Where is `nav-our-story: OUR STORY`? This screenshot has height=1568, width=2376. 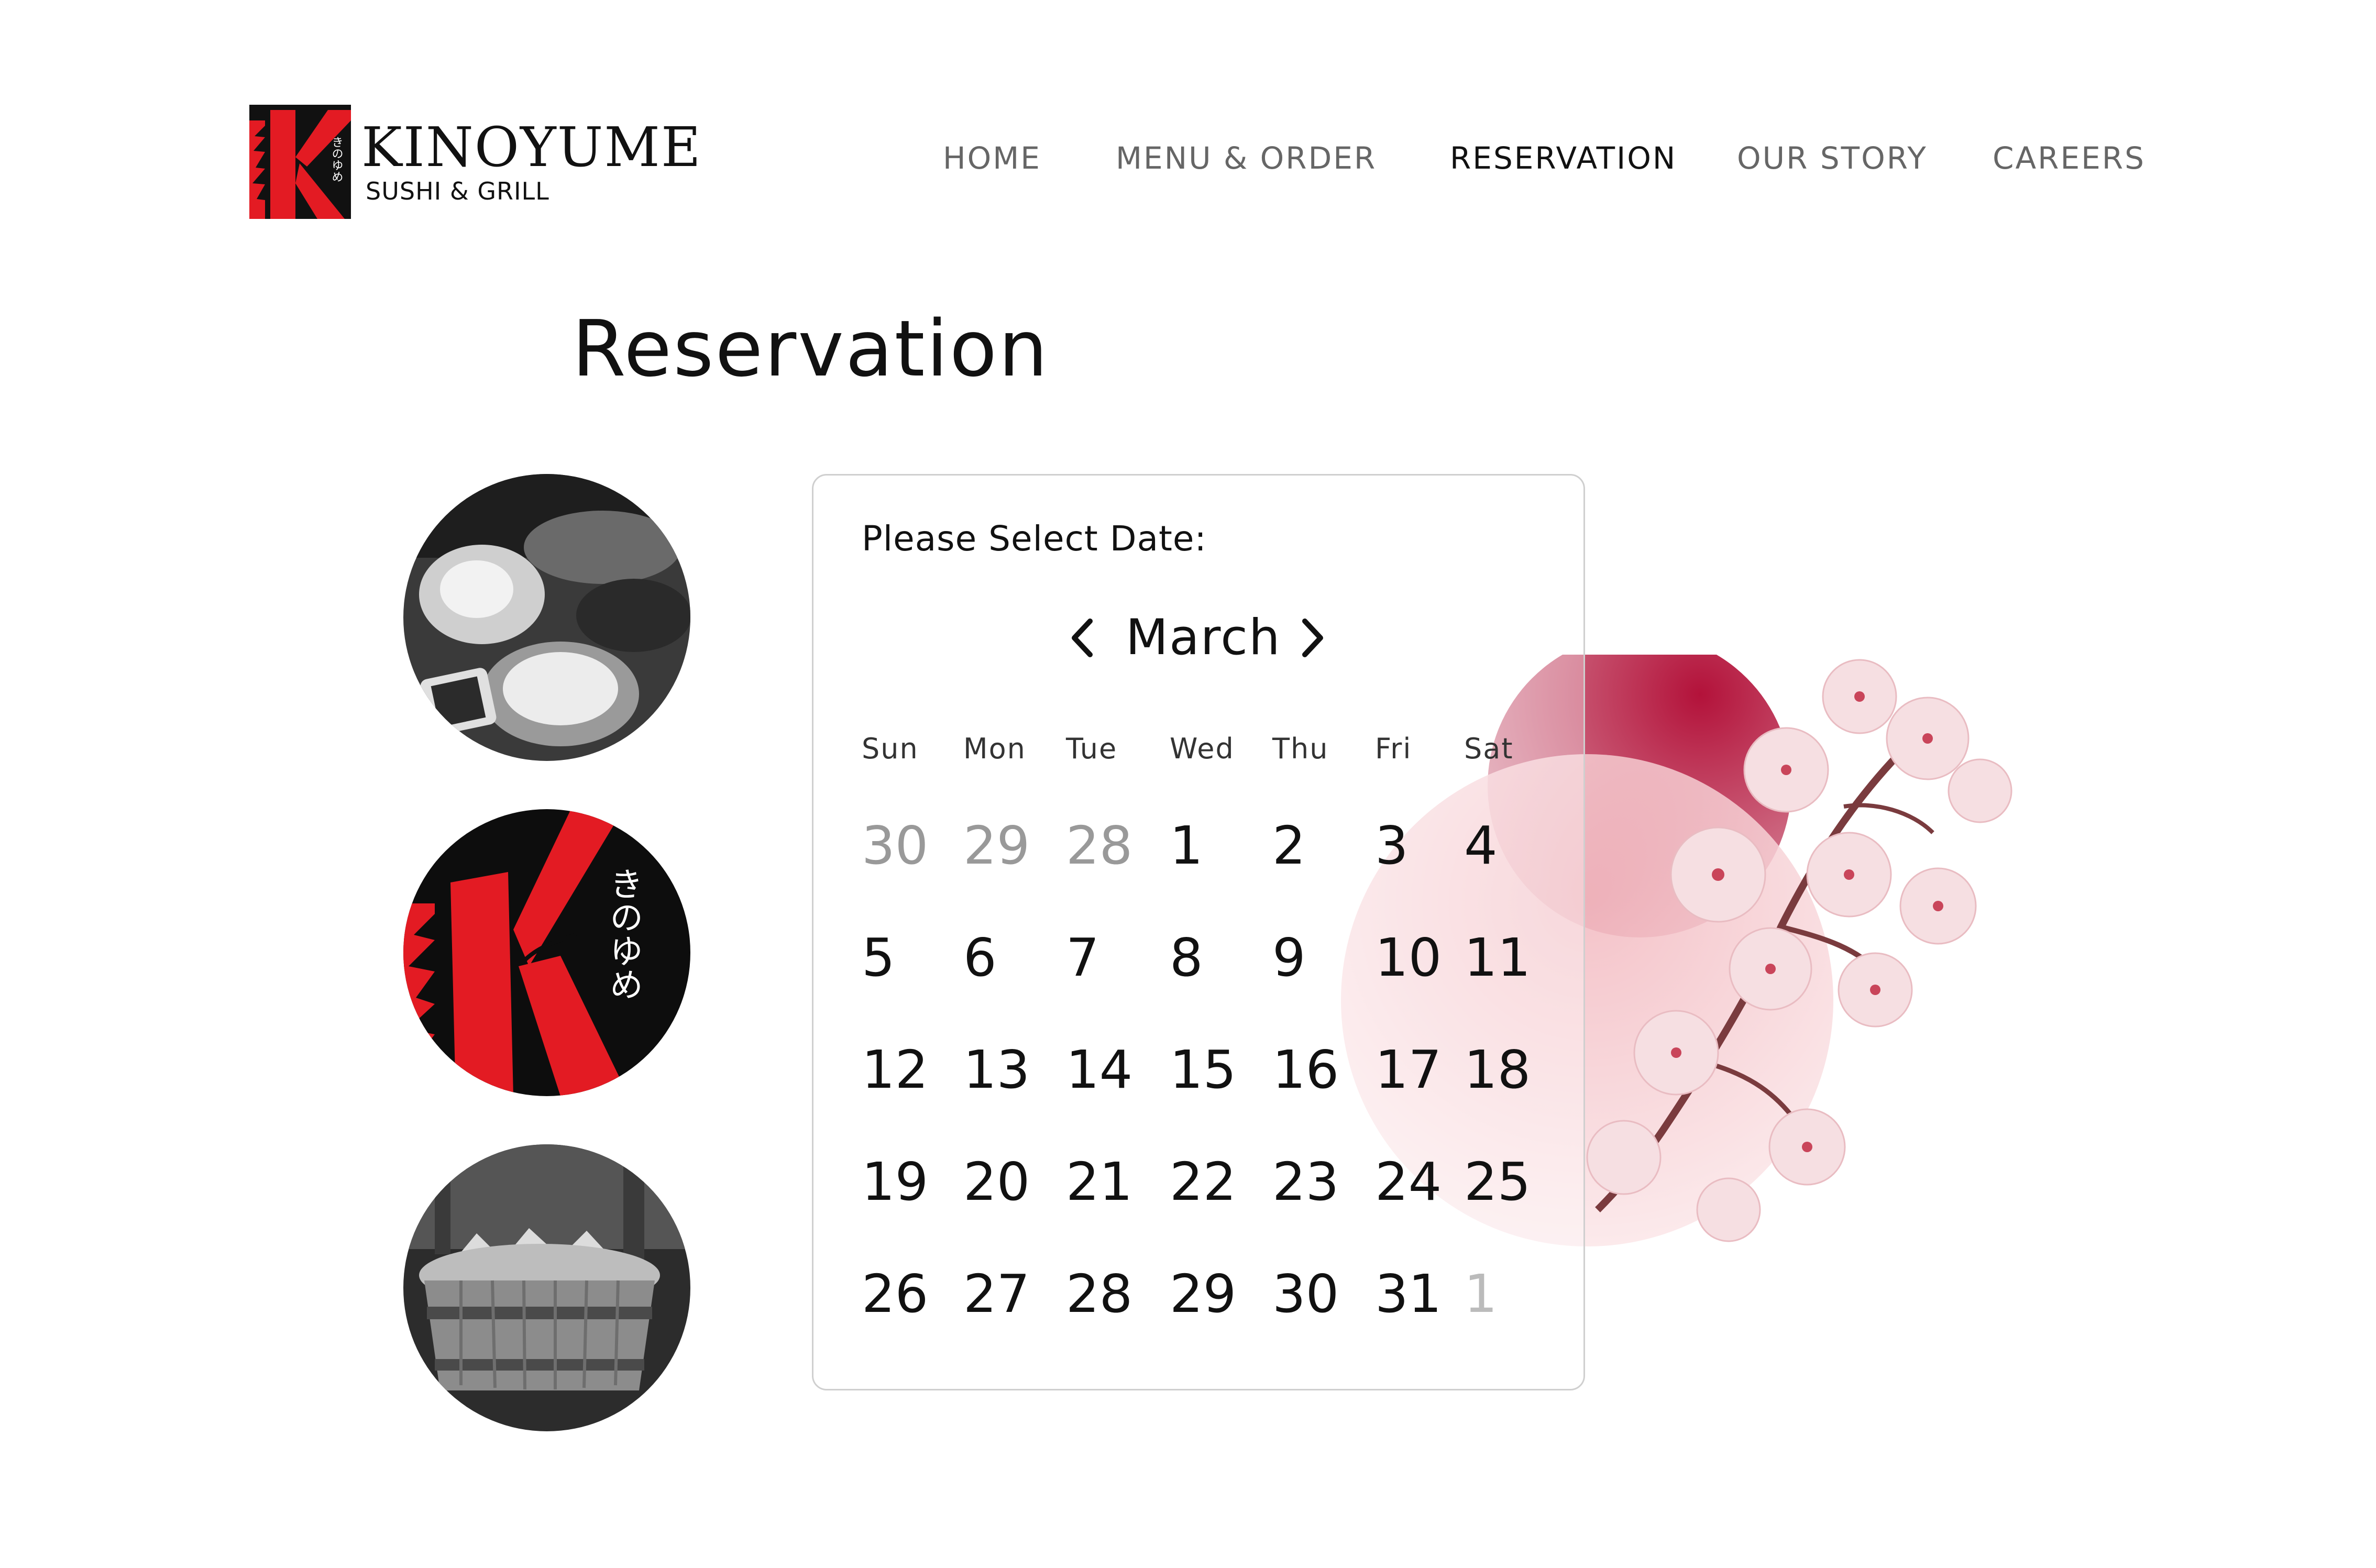
nav-our-story: OUR STORY is located at coordinates (1833, 158).